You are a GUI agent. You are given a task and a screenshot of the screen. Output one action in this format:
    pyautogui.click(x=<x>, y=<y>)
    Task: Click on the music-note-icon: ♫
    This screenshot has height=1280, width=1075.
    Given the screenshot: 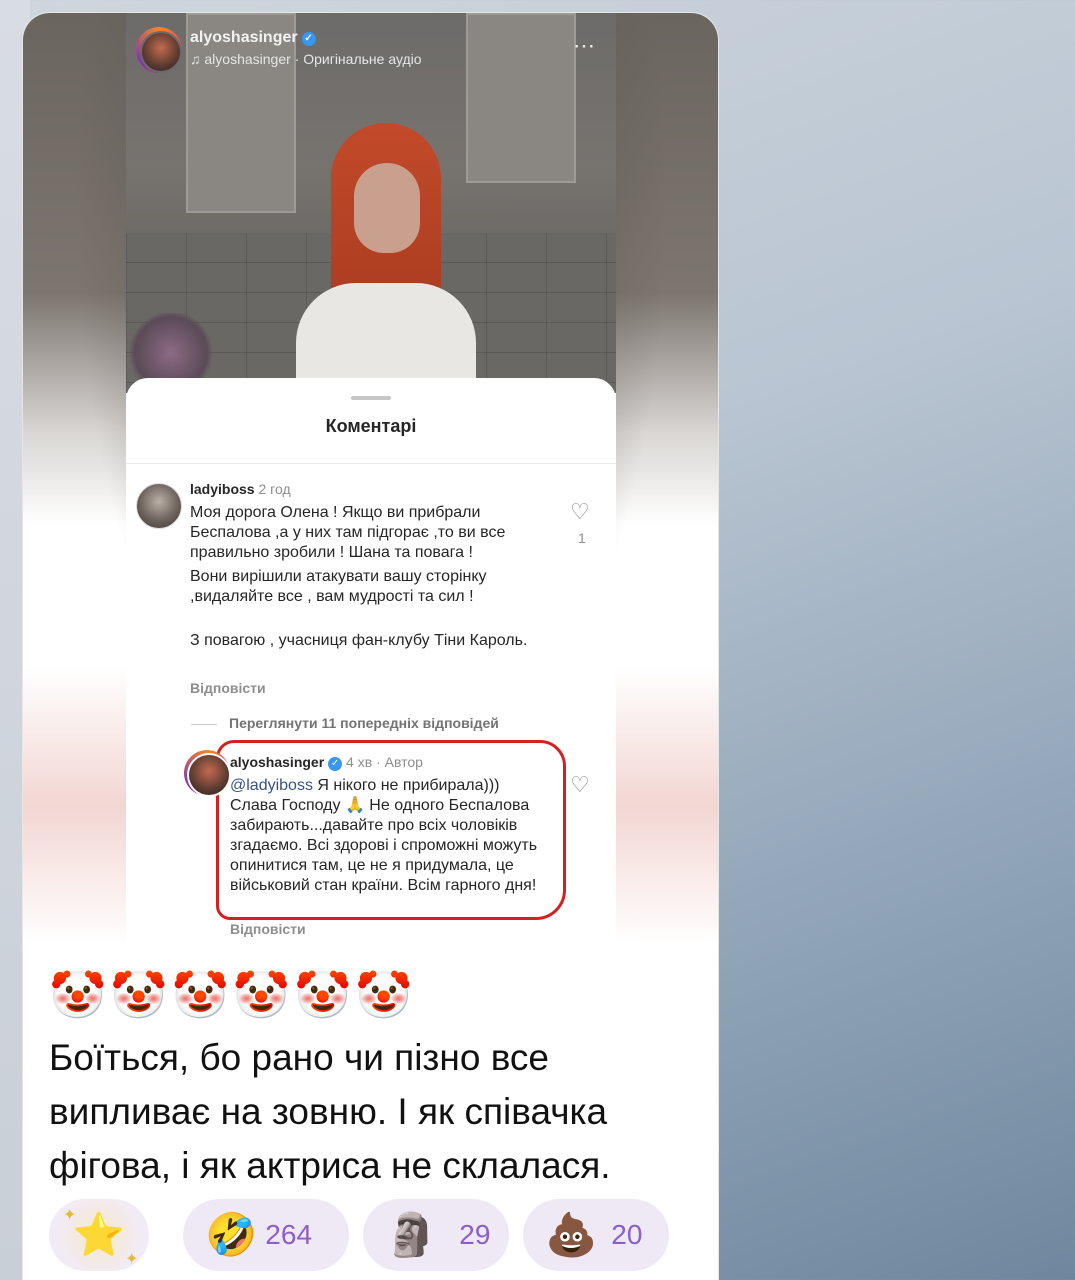 What is the action you would take?
    pyautogui.click(x=195, y=59)
    